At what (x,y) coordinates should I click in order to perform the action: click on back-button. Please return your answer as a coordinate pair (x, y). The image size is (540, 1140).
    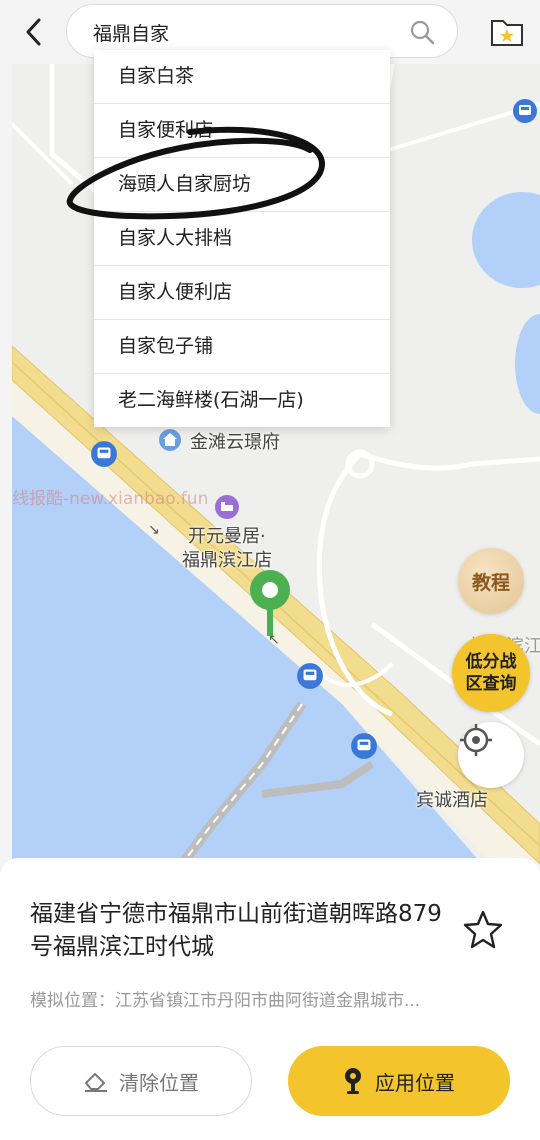
    Looking at the image, I should click on (34, 32).